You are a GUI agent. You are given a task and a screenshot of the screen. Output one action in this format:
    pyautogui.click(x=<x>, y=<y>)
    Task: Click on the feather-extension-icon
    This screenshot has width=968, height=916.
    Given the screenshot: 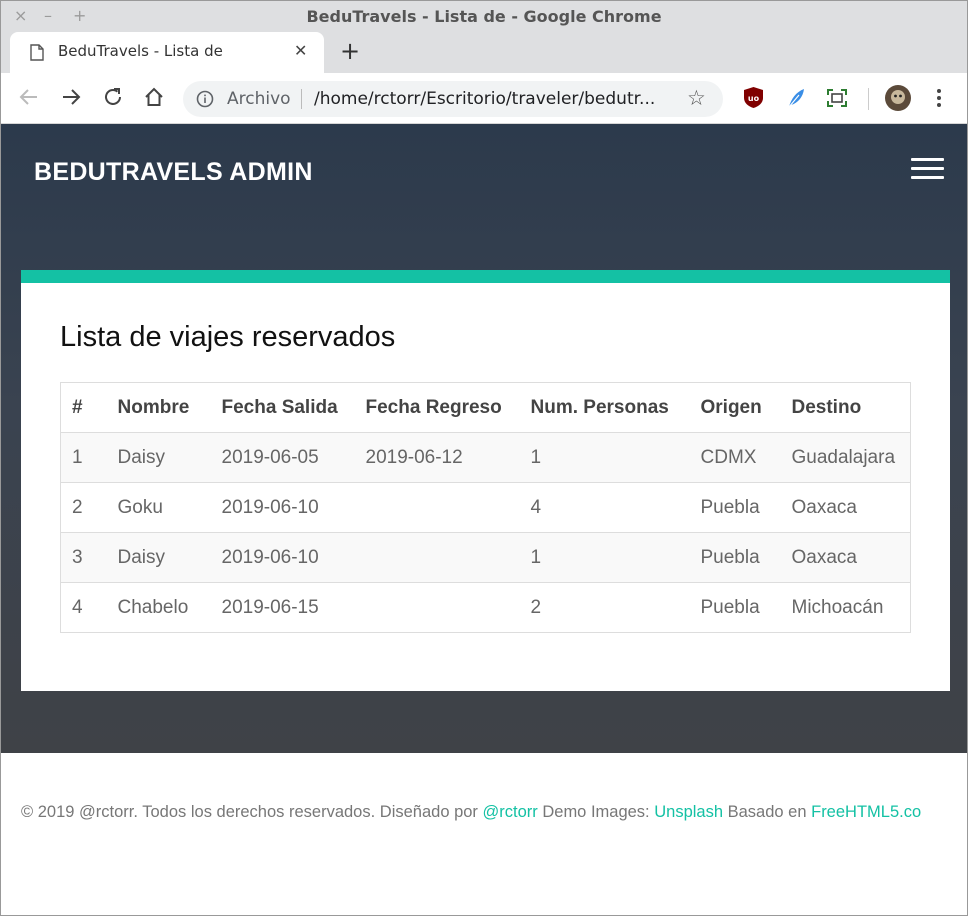 What is the action you would take?
    pyautogui.click(x=796, y=98)
    